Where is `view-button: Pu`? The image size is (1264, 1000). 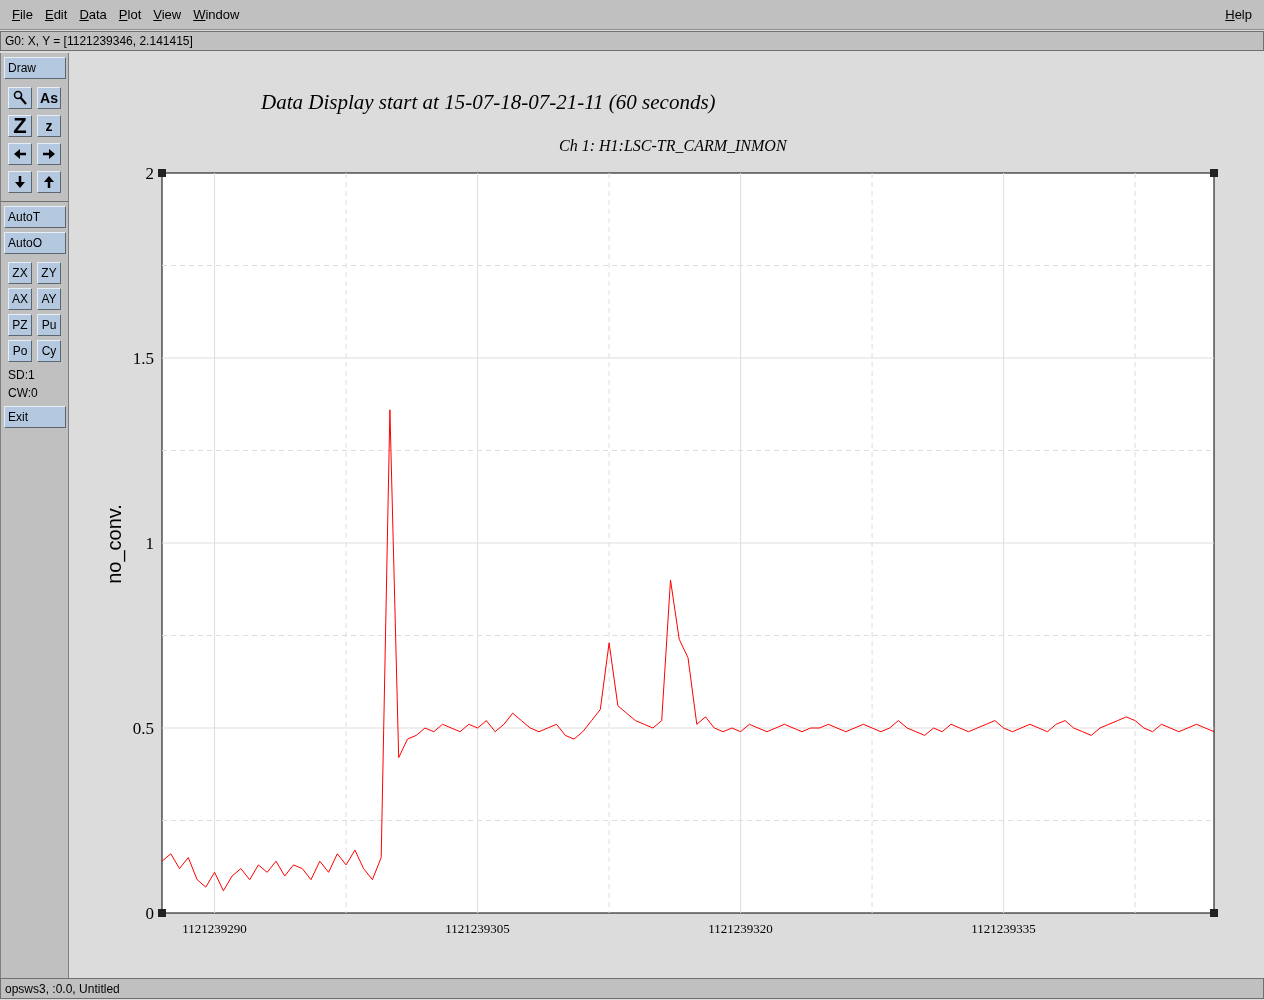
view-button: Pu is located at coordinates (49, 325).